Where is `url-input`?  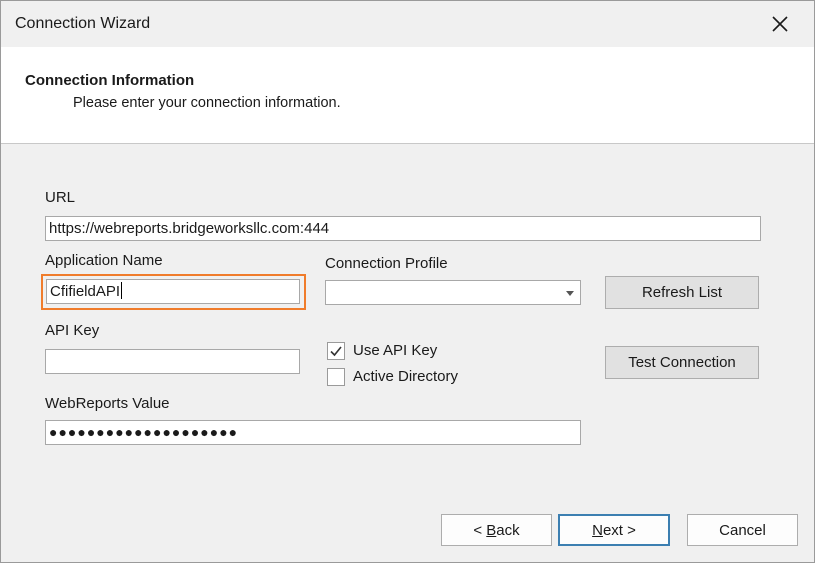 url-input is located at coordinates (403, 228).